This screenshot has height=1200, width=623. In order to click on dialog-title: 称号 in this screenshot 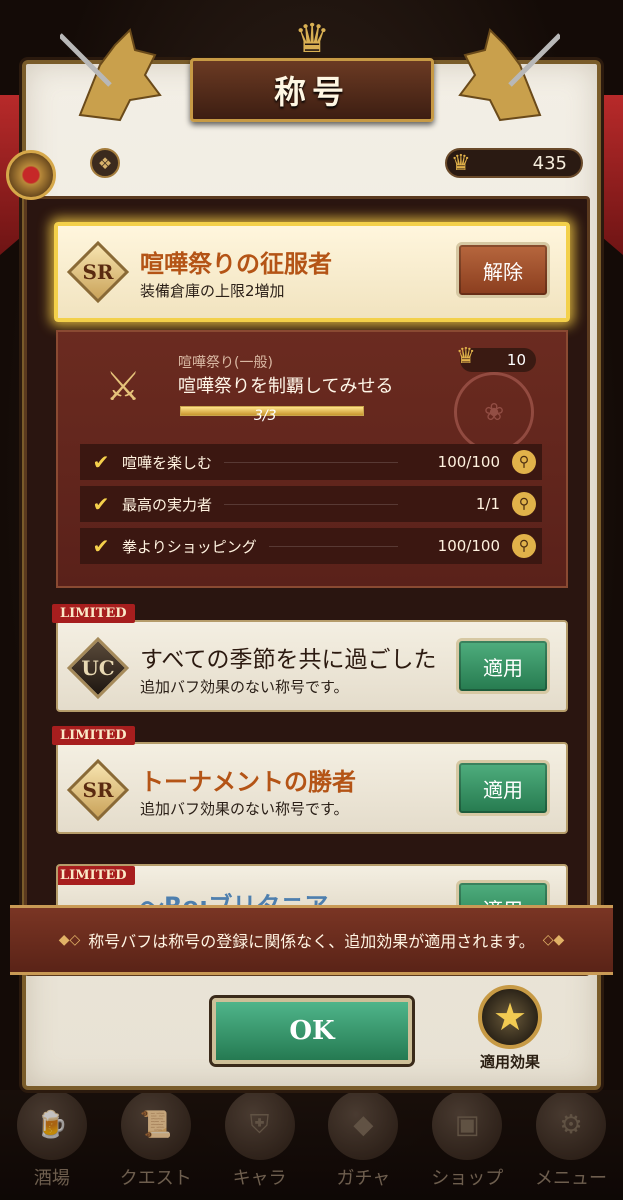, I will do `click(311, 92)`.